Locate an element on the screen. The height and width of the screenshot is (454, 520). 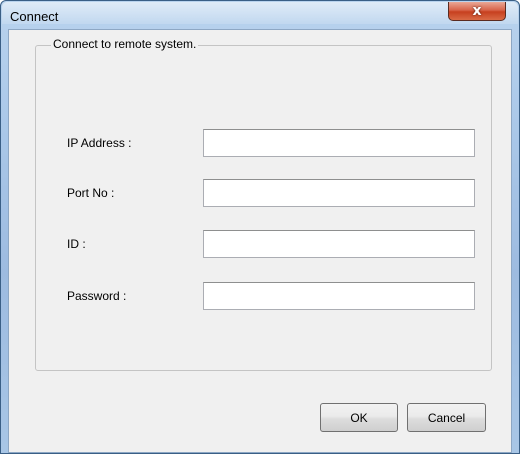
port-no-input is located at coordinates (339, 193).